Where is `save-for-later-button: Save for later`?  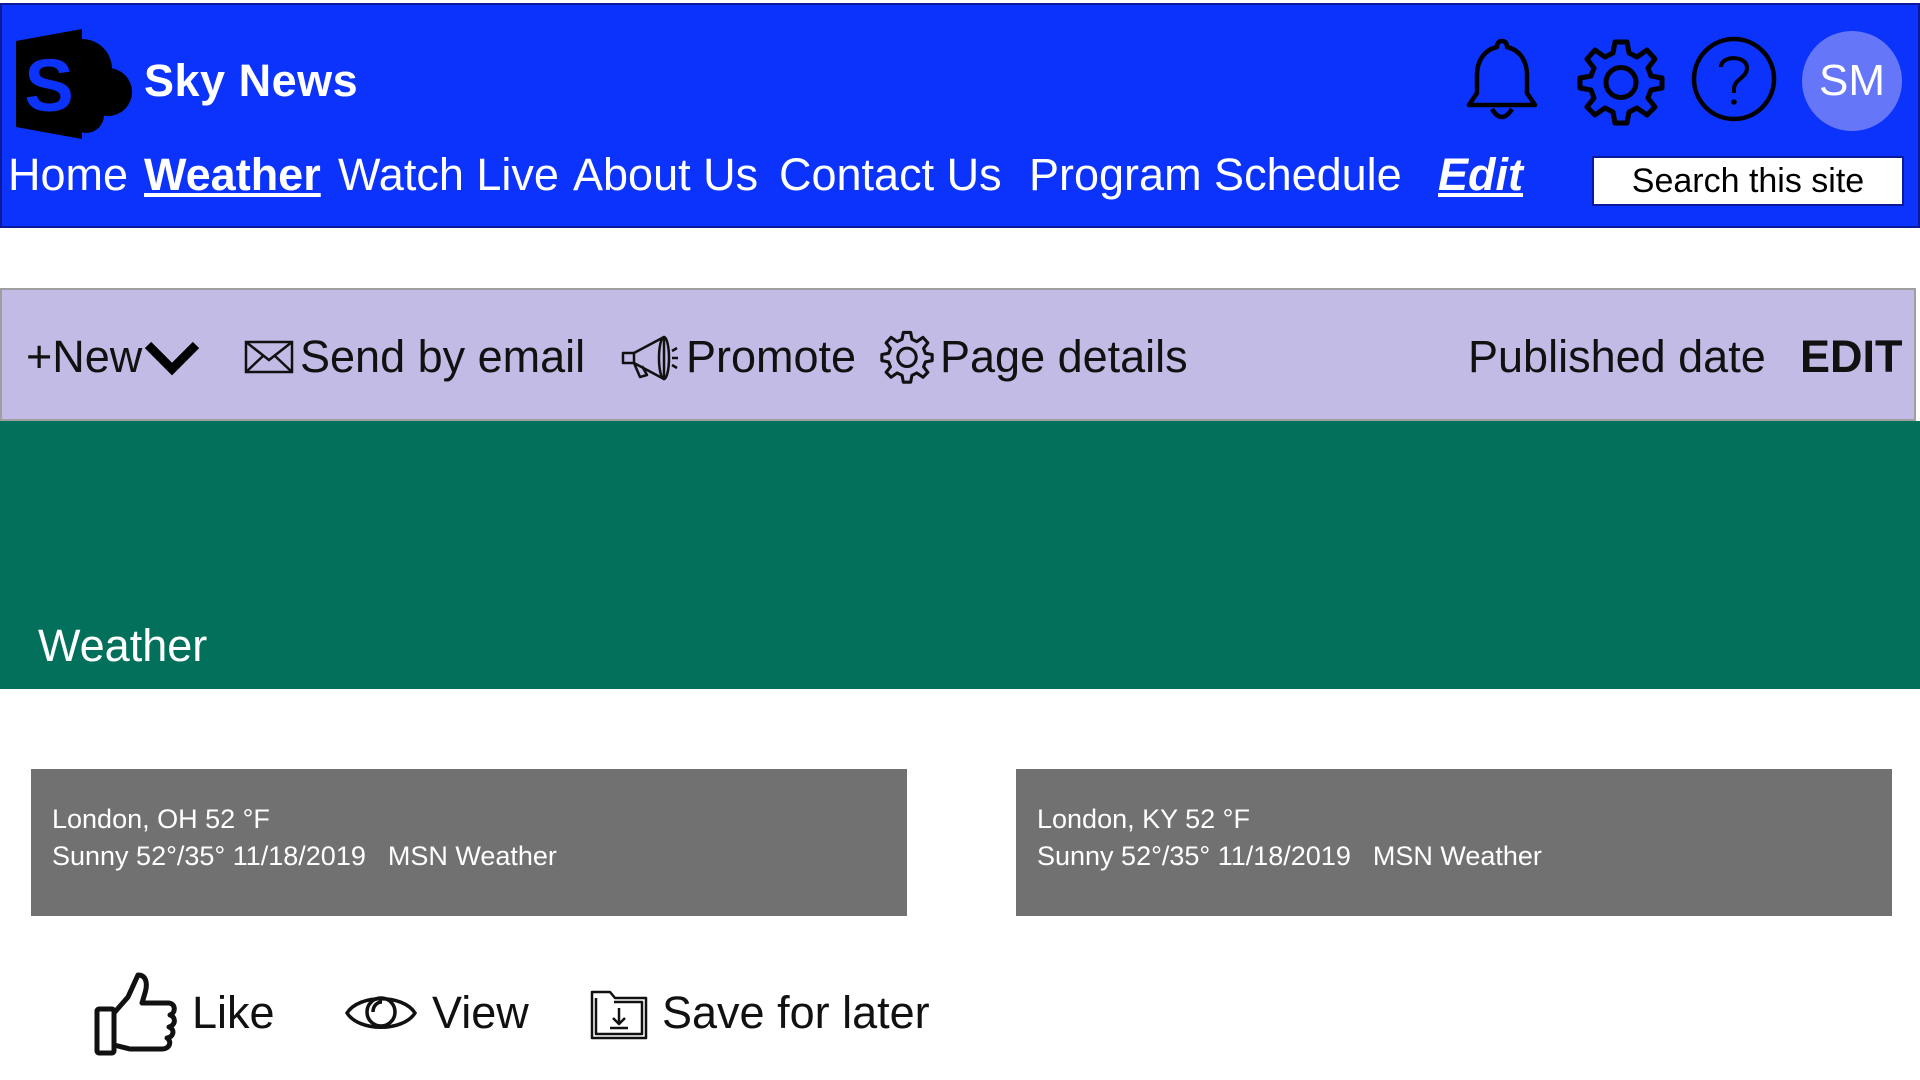
save-for-later-button: Save for later is located at coordinates (760, 1013).